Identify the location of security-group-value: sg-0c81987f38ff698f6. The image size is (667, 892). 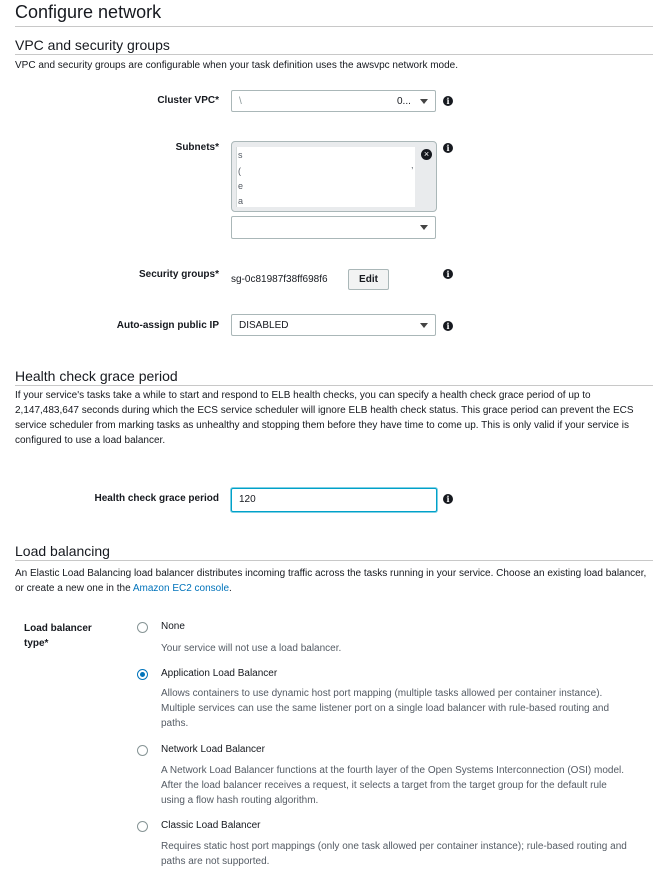
(279, 279).